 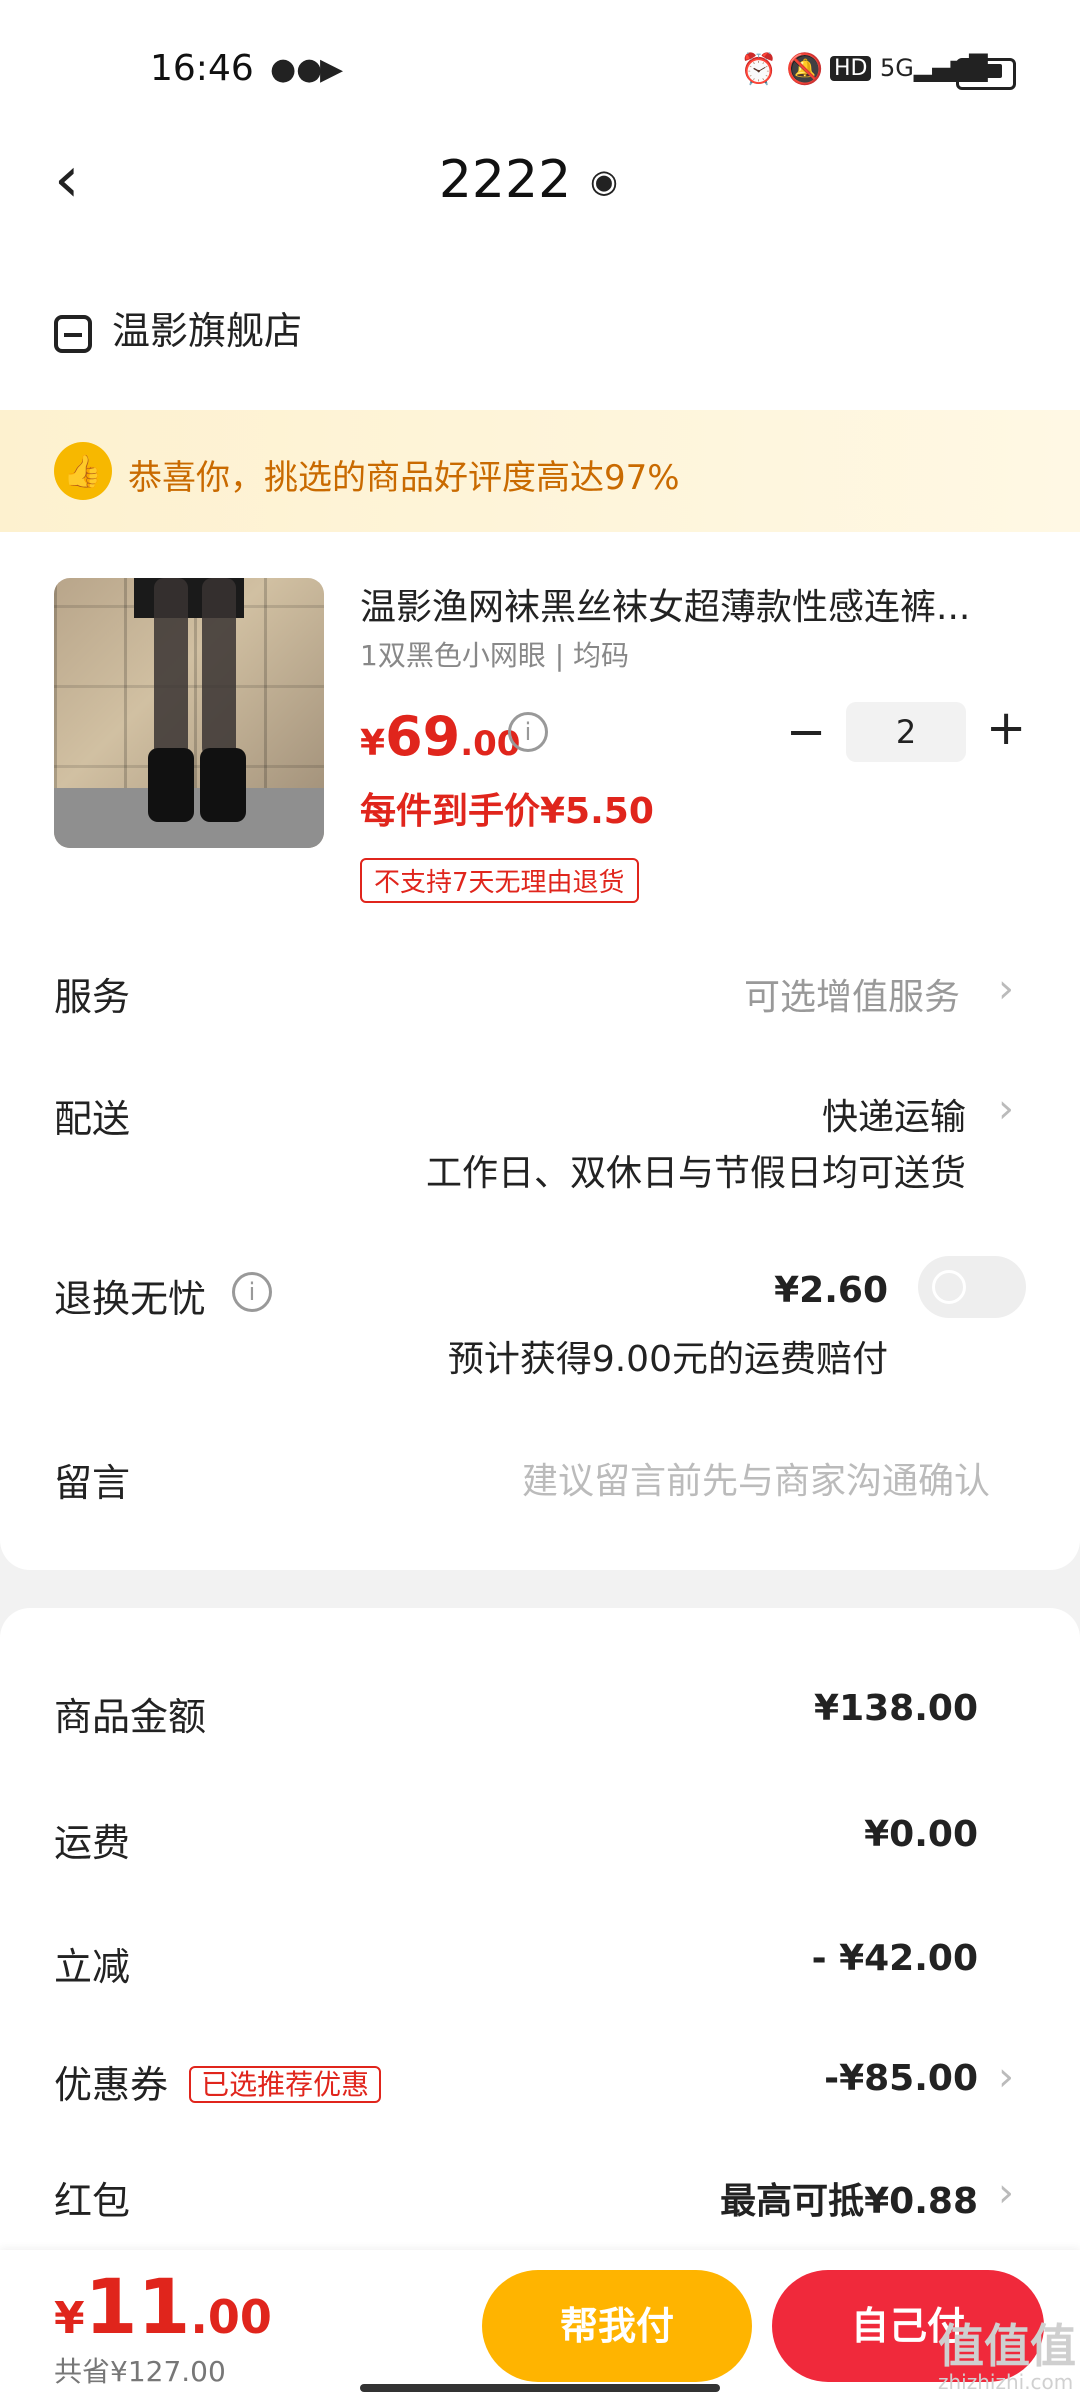 I want to click on return-policy-tag: 不支持7天无理由退货, so click(x=499, y=880).